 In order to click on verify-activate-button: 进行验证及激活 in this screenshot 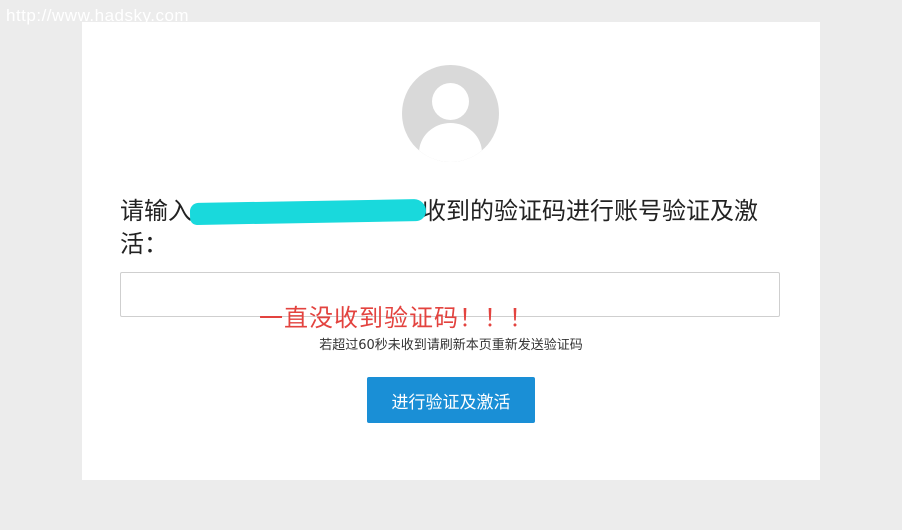, I will do `click(451, 400)`.